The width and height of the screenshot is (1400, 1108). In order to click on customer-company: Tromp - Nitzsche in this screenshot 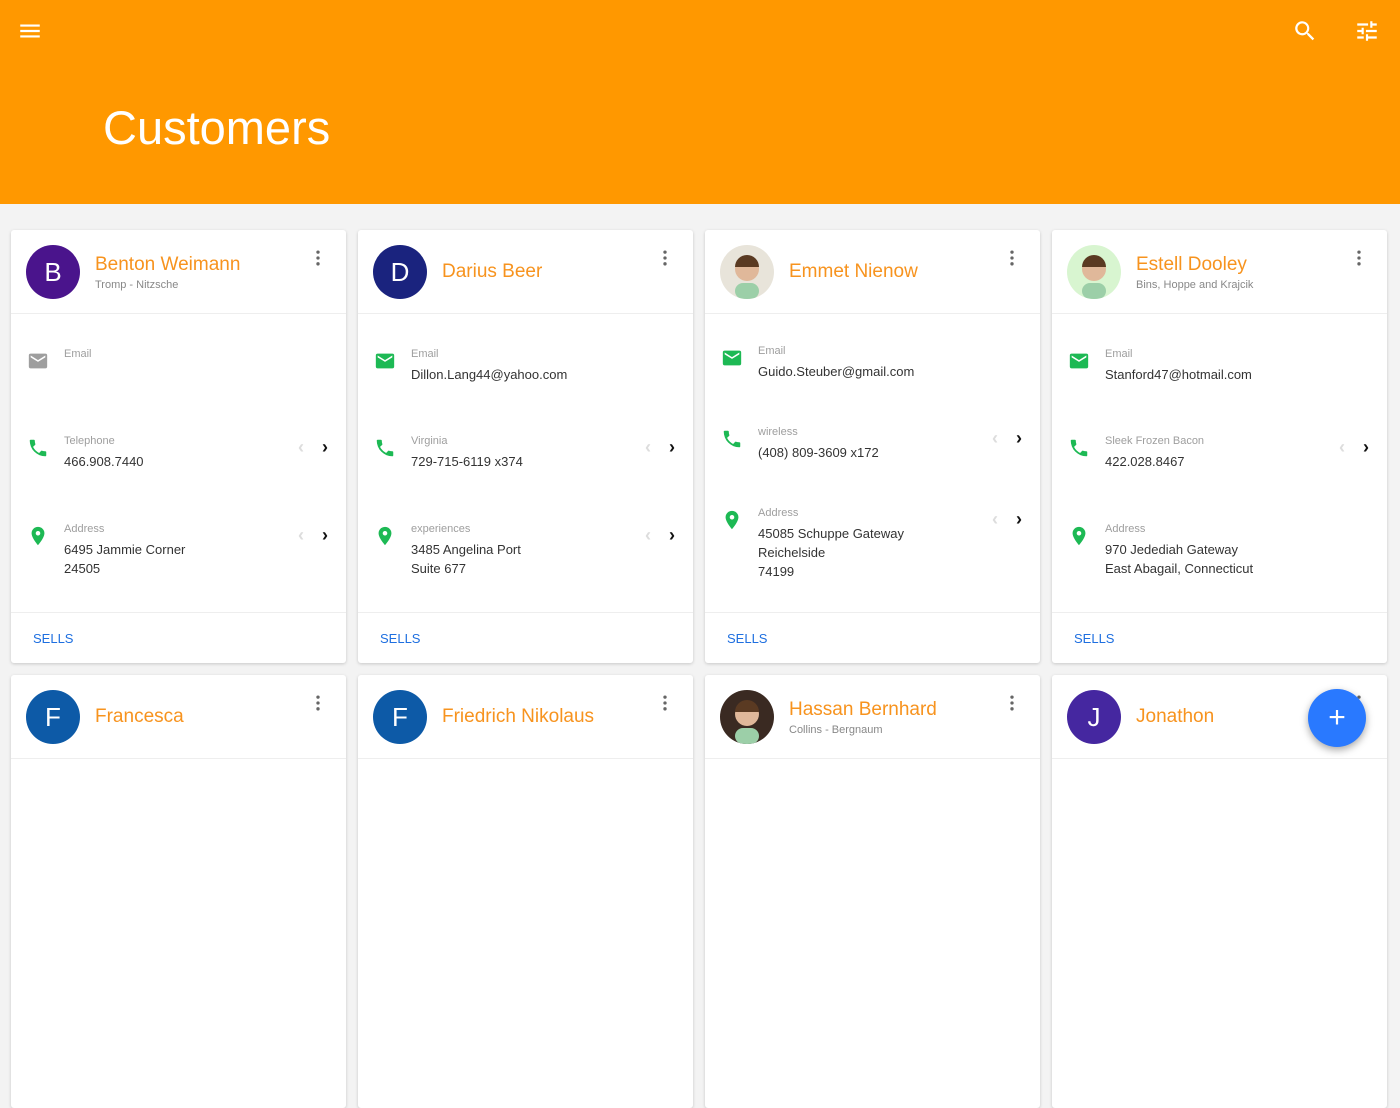, I will do `click(137, 284)`.